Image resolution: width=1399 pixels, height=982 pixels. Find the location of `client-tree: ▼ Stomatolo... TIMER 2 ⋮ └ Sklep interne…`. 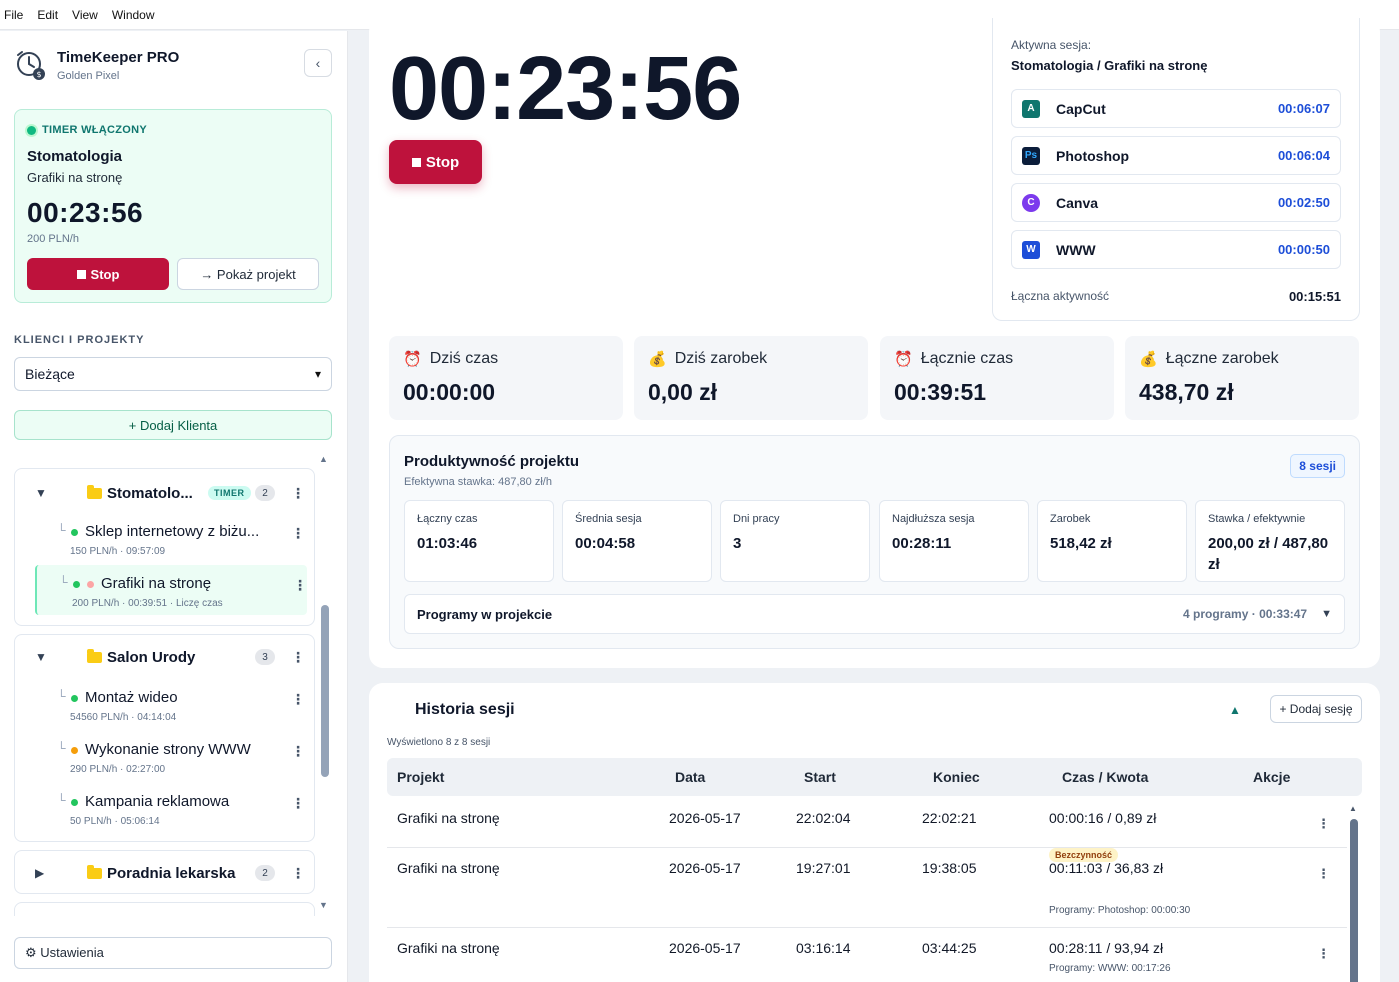

client-tree: ▼ Stomatolo... TIMER 2 ⋮ └ Sklep interne… is located at coordinates (166, 686).